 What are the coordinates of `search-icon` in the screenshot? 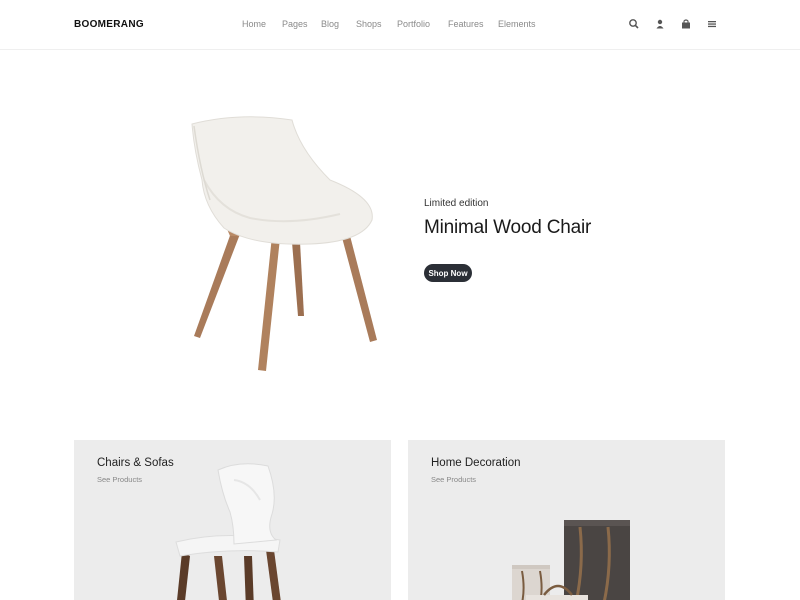 It's located at (634, 24).